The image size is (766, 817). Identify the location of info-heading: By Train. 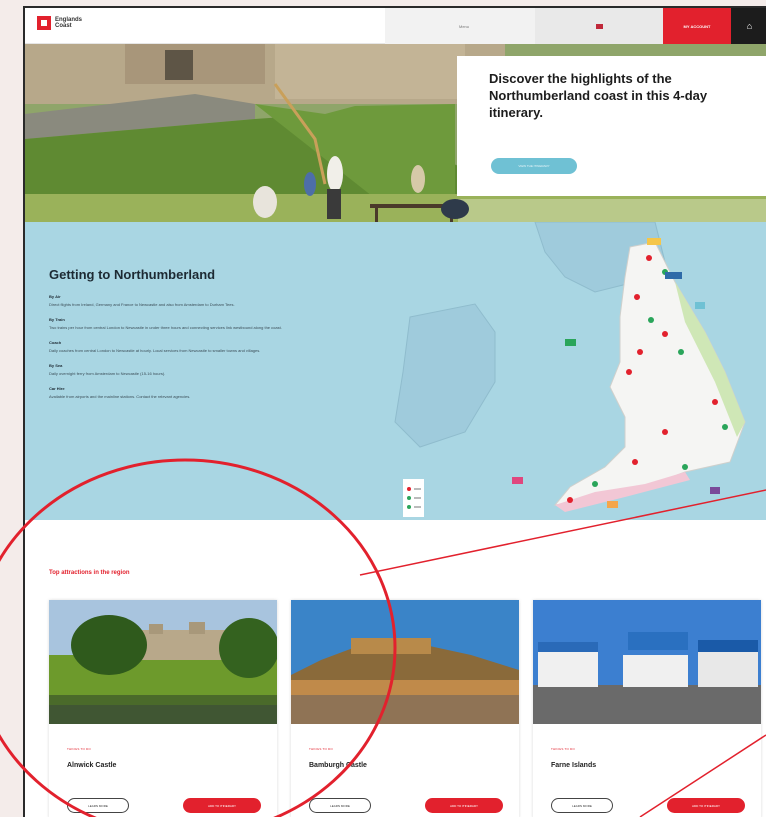
(57, 319).